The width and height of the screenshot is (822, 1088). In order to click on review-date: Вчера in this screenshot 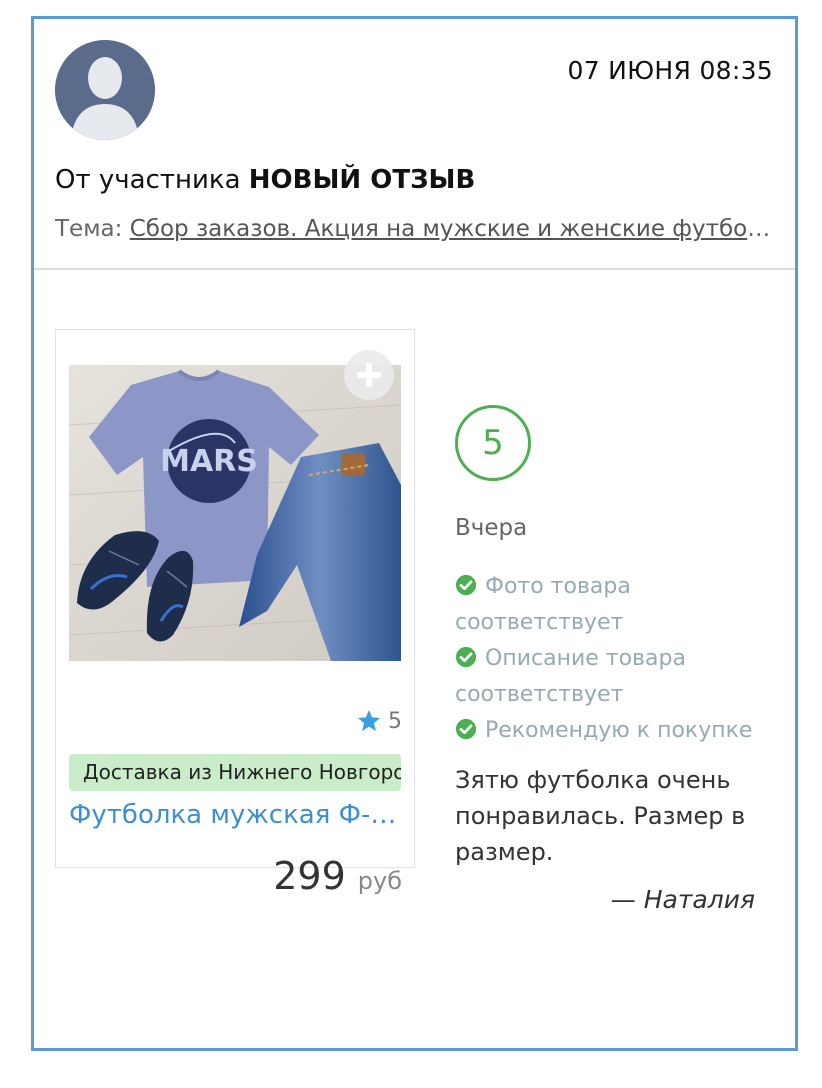, I will do `click(491, 528)`.